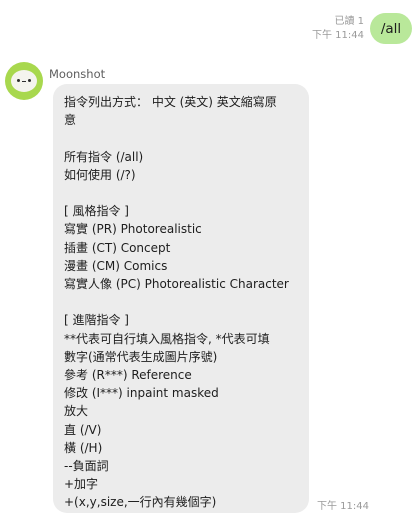  I want to click on incoming-timestamp: 下午 11:44, so click(343, 506).